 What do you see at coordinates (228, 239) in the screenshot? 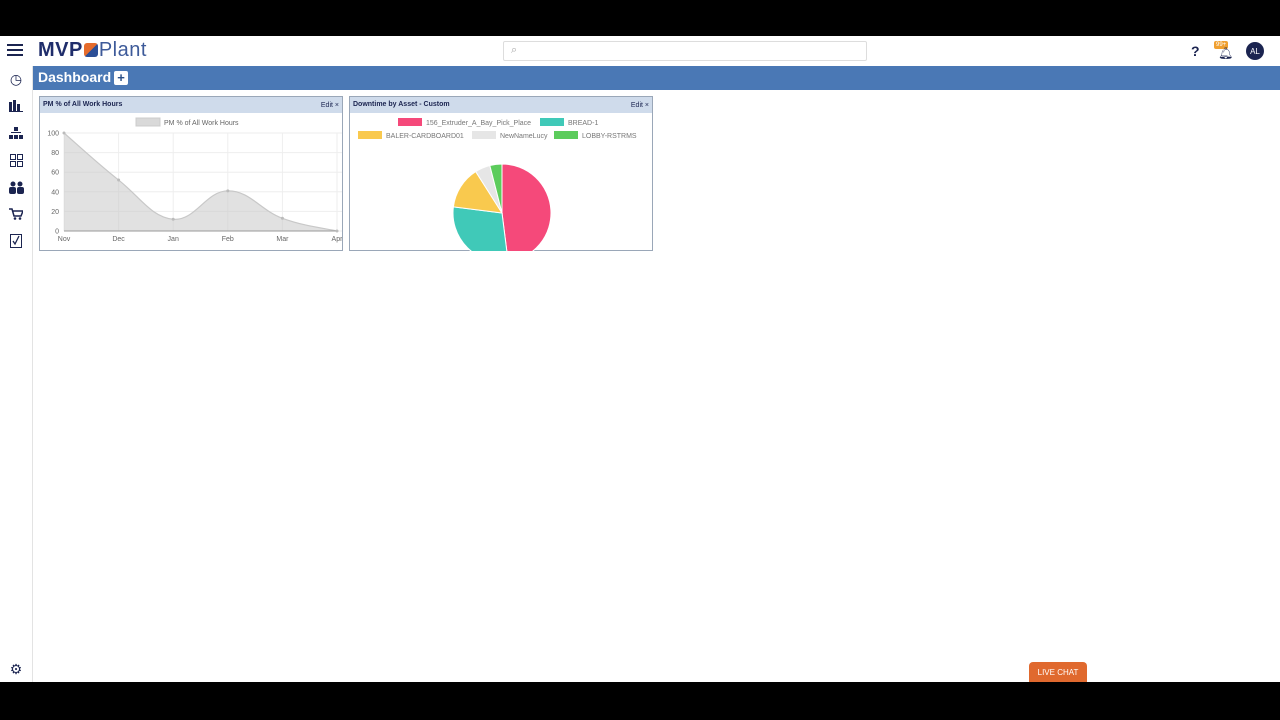
I see `x-tick-label: Feb` at bounding box center [228, 239].